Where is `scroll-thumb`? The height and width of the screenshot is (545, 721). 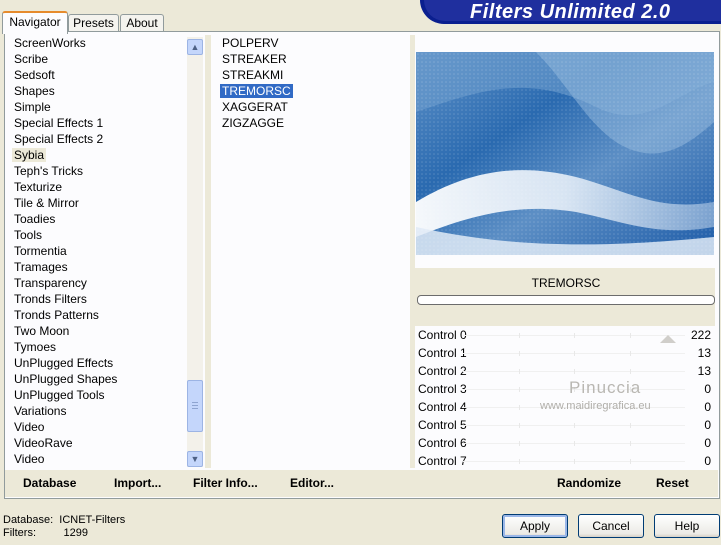 scroll-thumb is located at coordinates (195, 406).